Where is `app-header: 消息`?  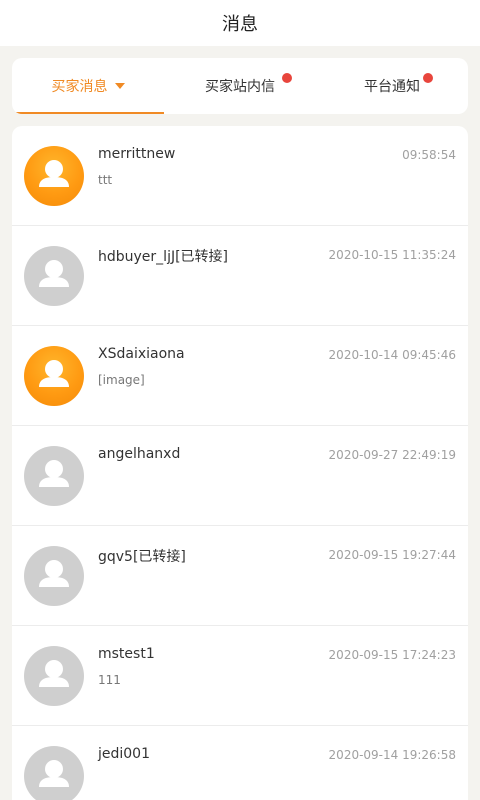 app-header: 消息 is located at coordinates (240, 23).